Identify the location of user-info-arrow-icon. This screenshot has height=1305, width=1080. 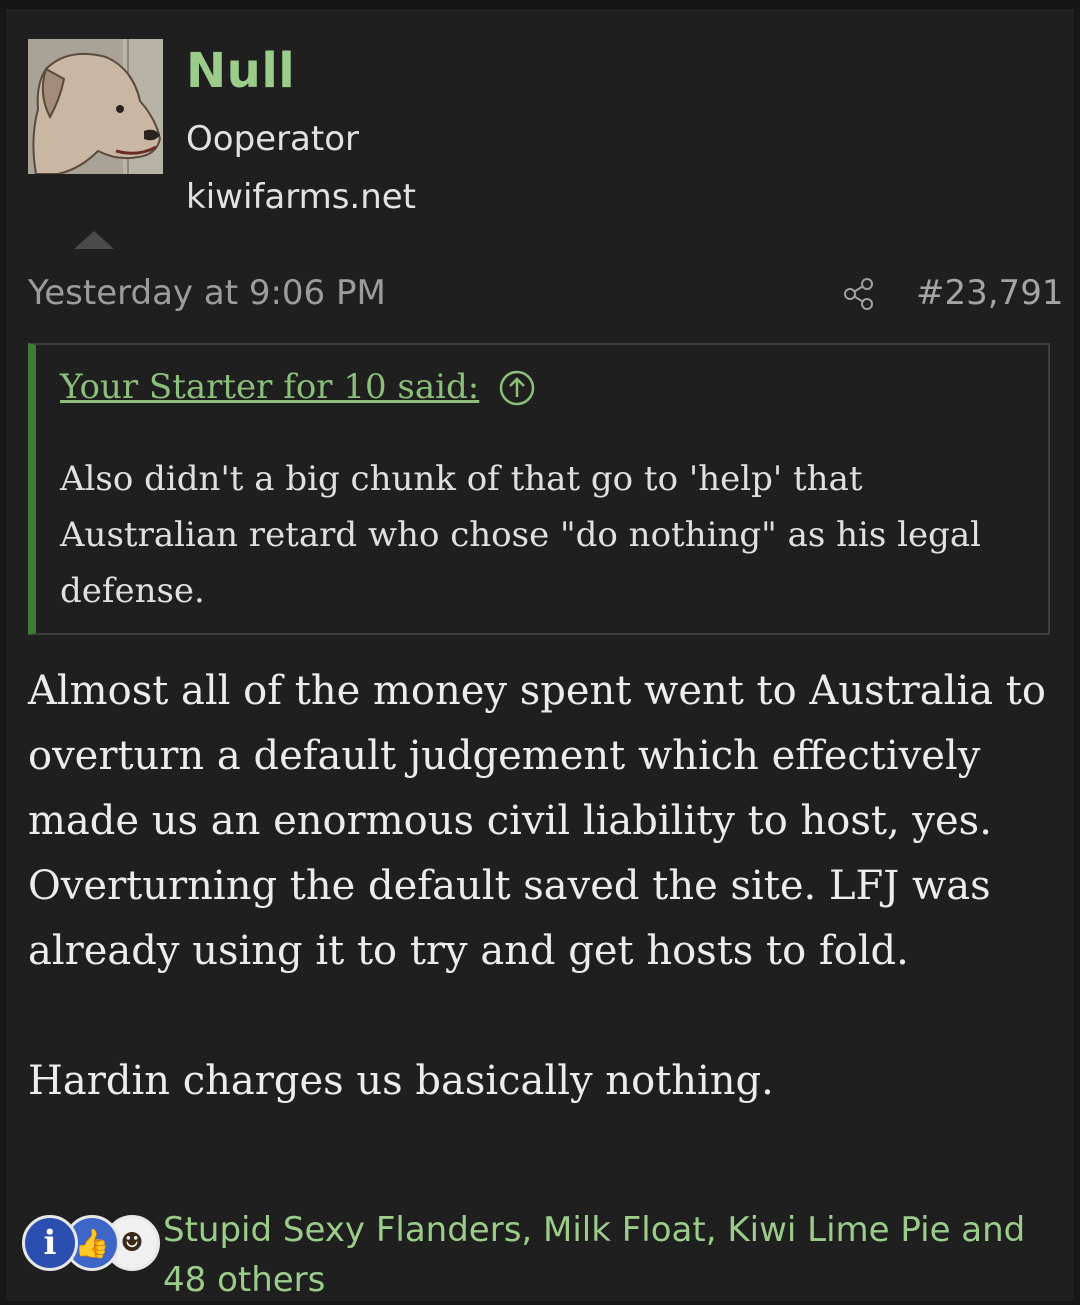
(94, 240).